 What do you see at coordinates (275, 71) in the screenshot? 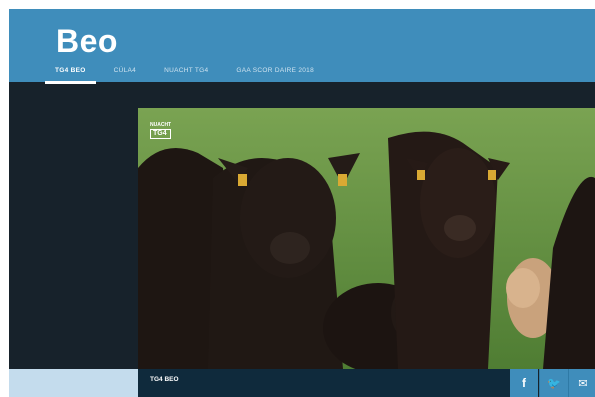
I see `tab-gaa-scor-daire: GAA SCOR DAIRE 2018` at bounding box center [275, 71].